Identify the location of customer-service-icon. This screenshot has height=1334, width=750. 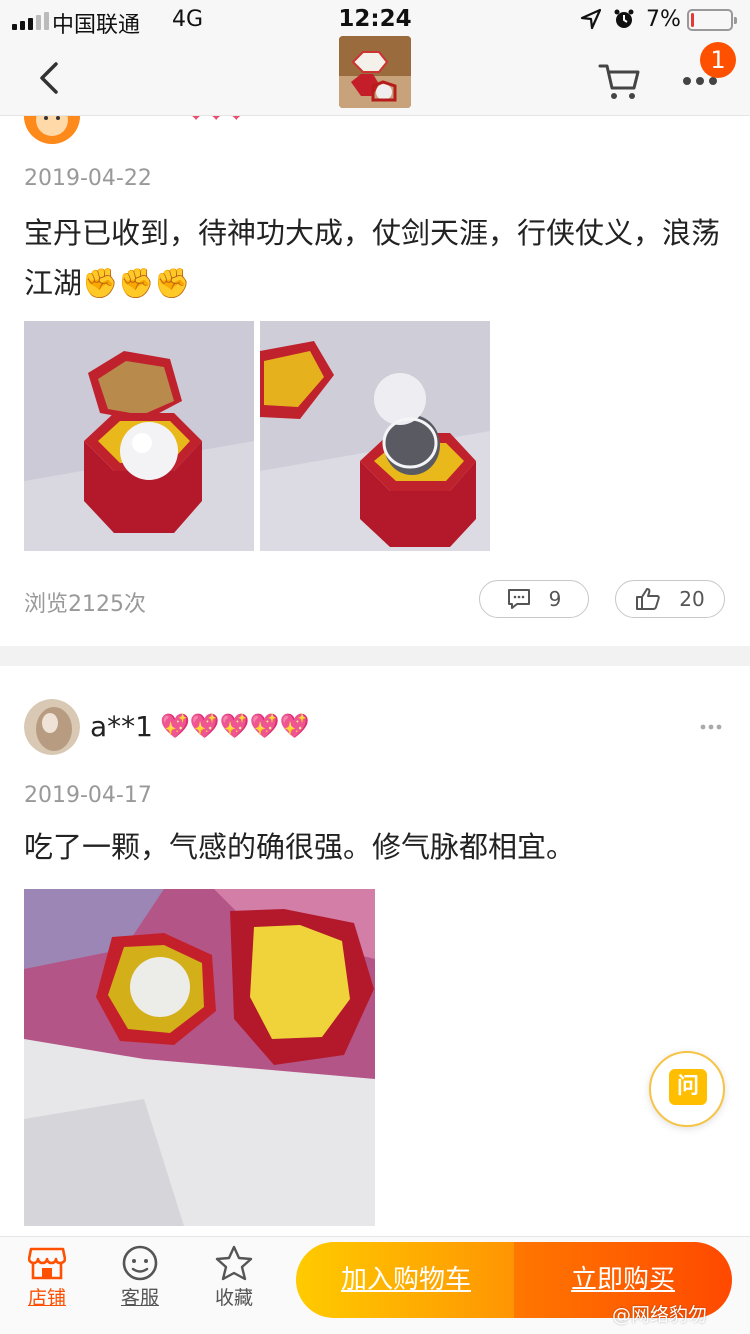
(140, 1263).